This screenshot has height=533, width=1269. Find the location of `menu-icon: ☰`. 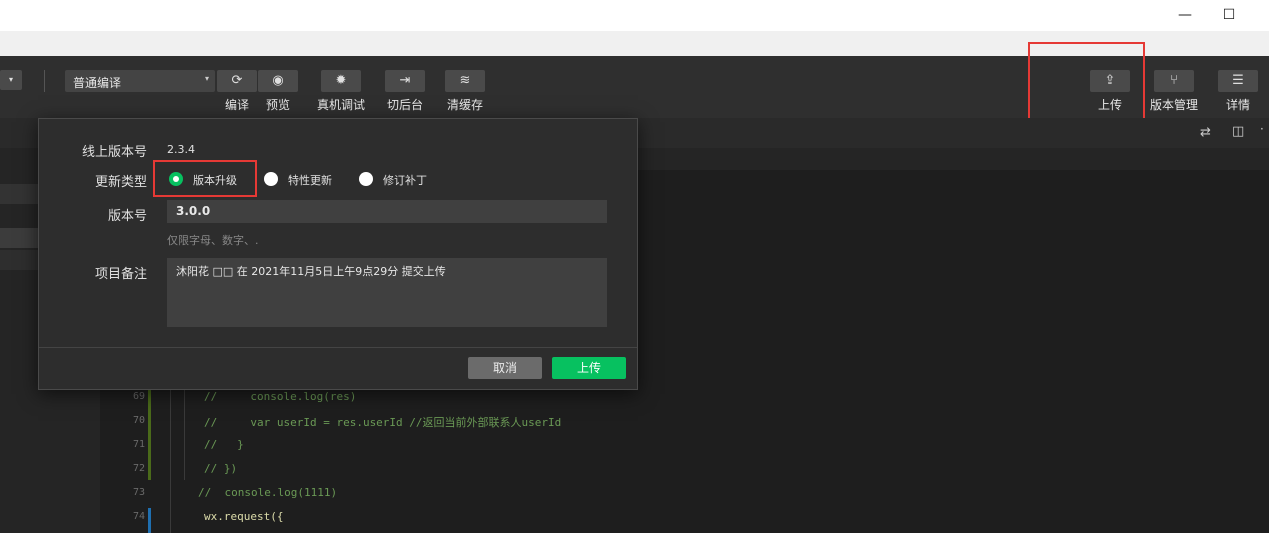

menu-icon: ☰ is located at coordinates (1238, 80).